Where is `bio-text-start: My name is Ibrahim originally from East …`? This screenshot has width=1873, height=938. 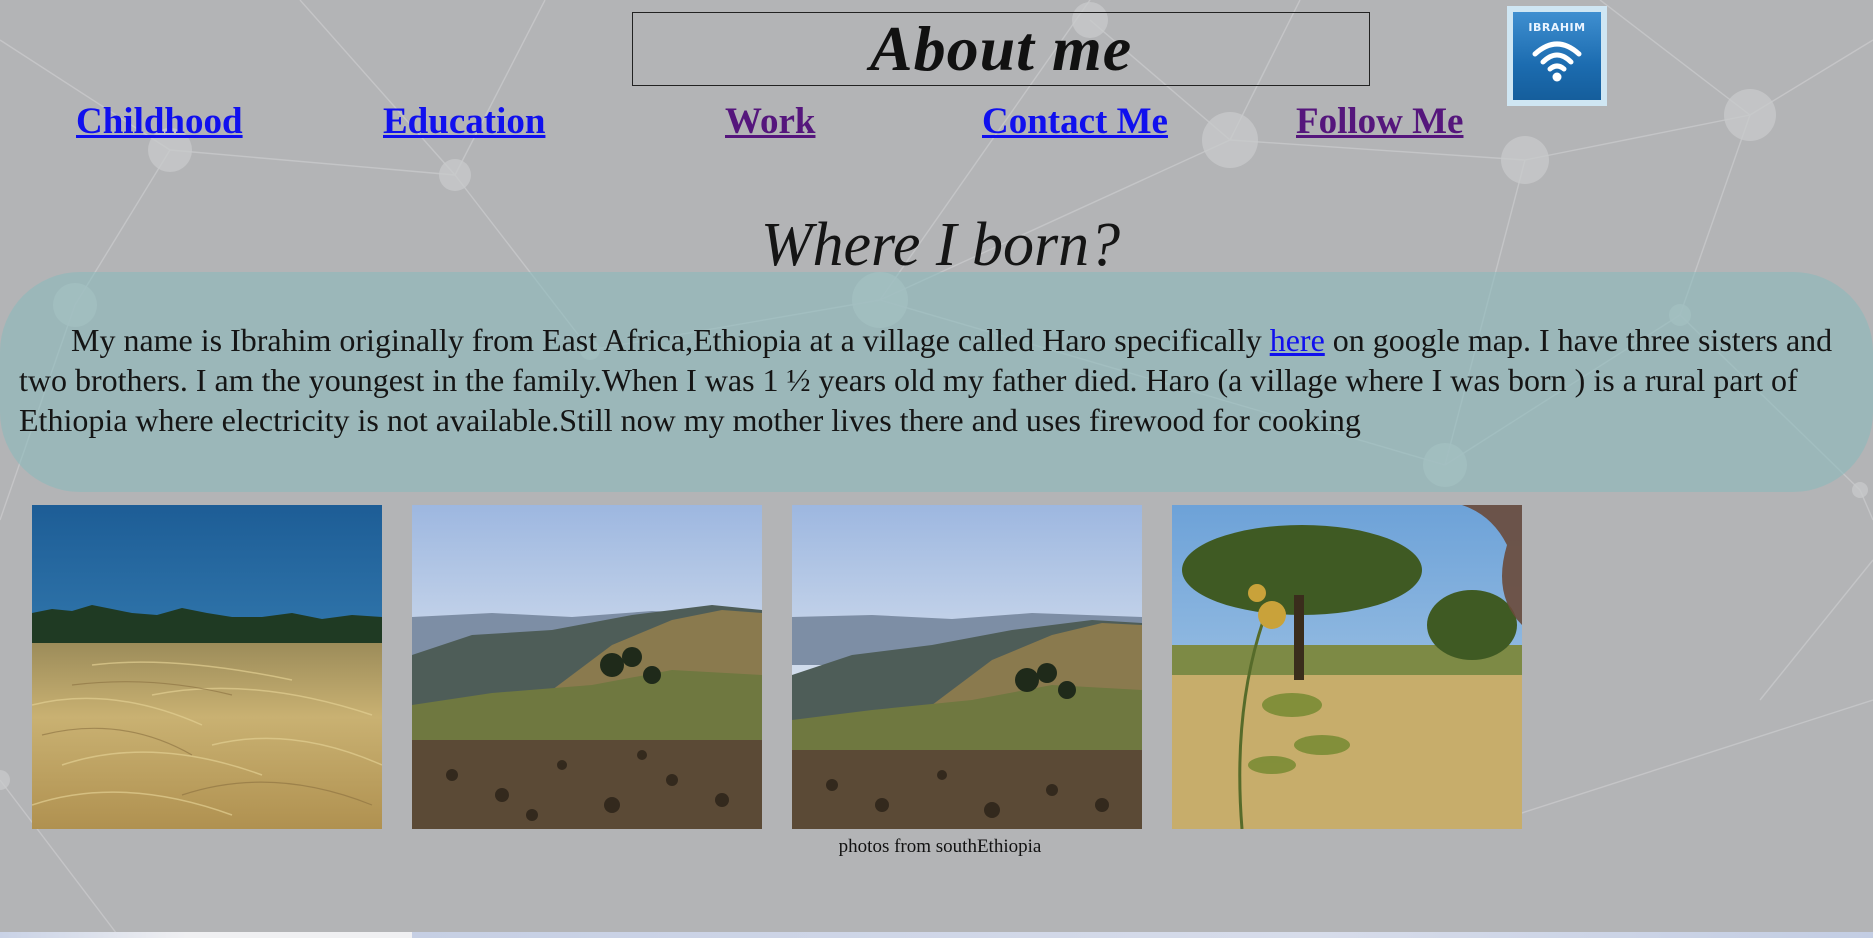 bio-text-start: My name is Ibrahim originally from East … is located at coordinates (670, 340).